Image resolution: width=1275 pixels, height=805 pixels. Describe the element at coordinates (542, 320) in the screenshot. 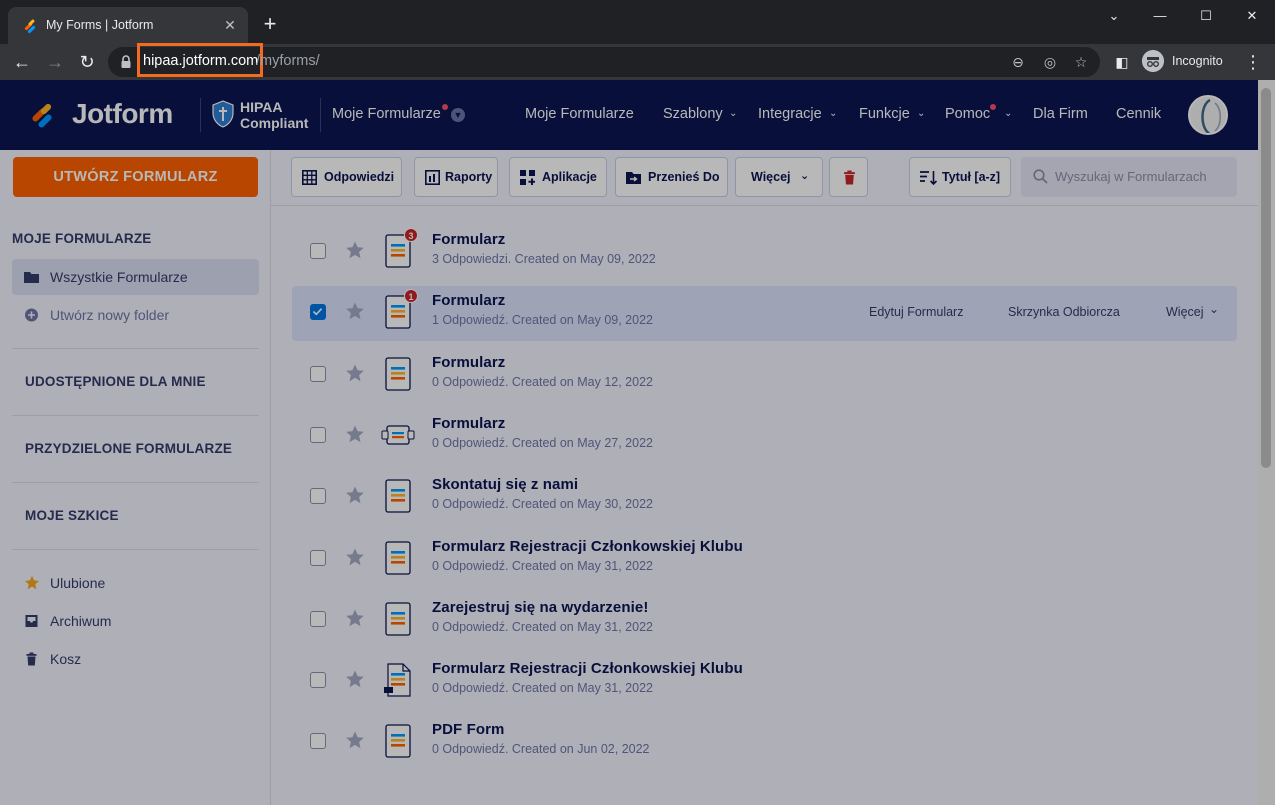

I see `form-meta: 1 Odpowiedź. Created on May 09, 2022` at that location.